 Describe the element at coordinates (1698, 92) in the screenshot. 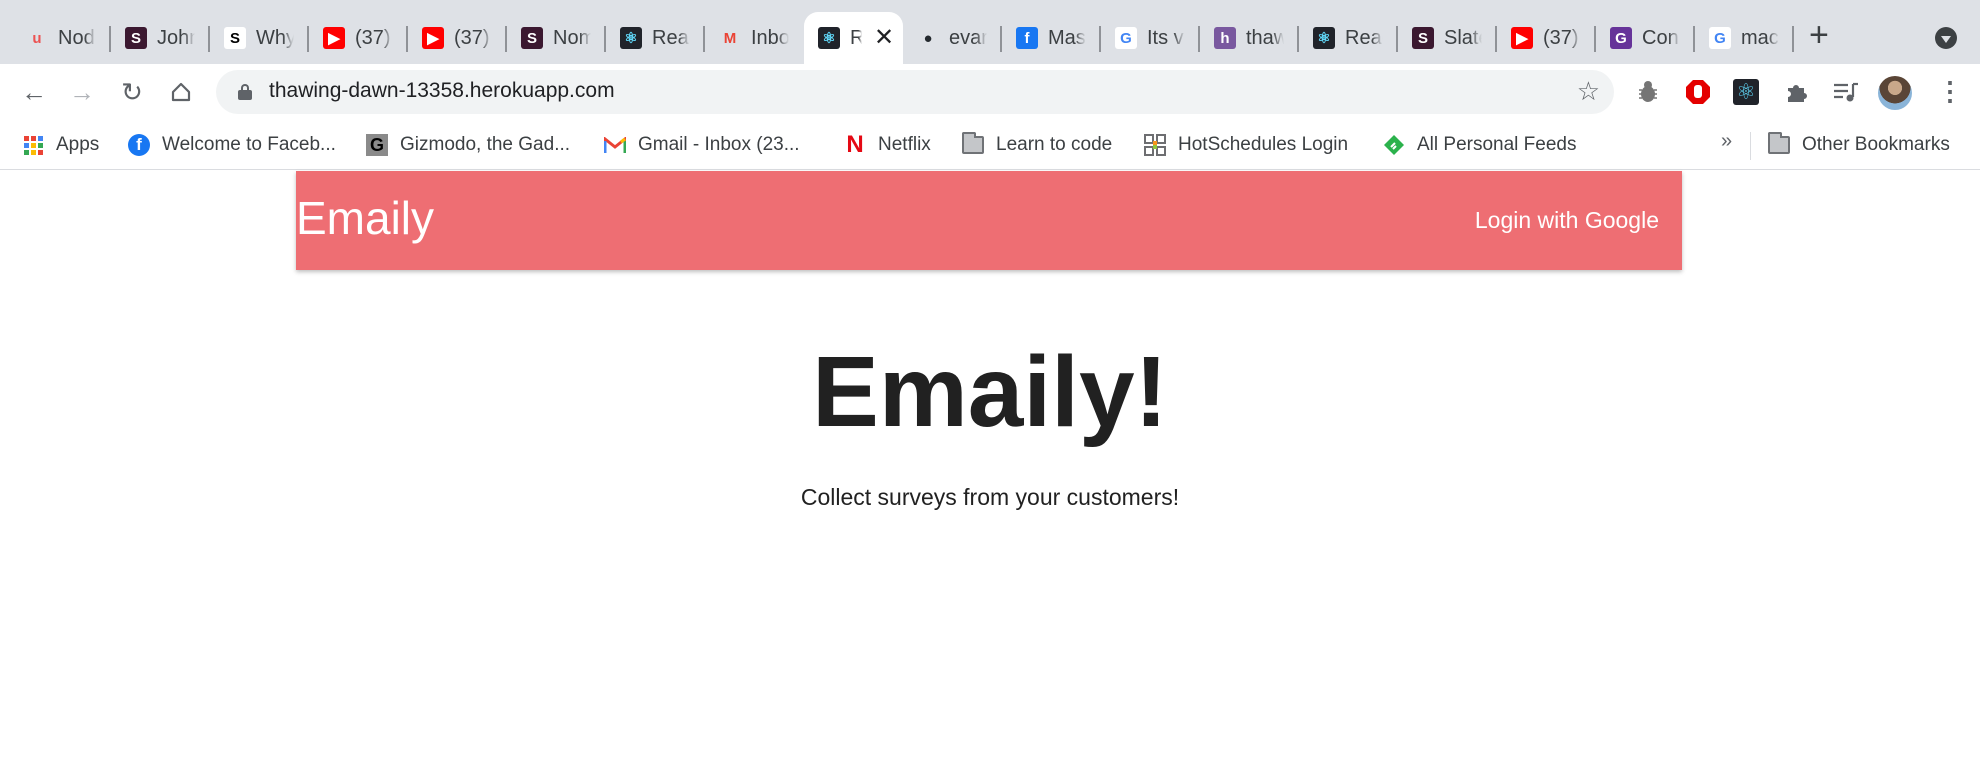

I see `adblock-extension-icon` at that location.